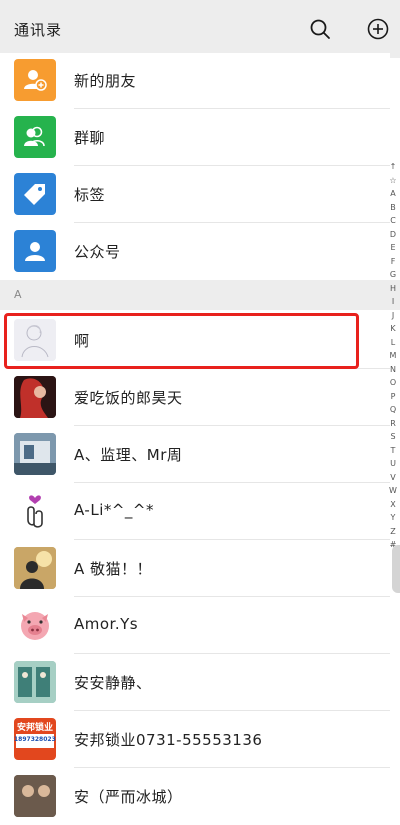 The image size is (400, 825). Describe the element at coordinates (168, 740) in the screenshot. I see `contact-name: 安邦锁业0731-55553136` at that location.